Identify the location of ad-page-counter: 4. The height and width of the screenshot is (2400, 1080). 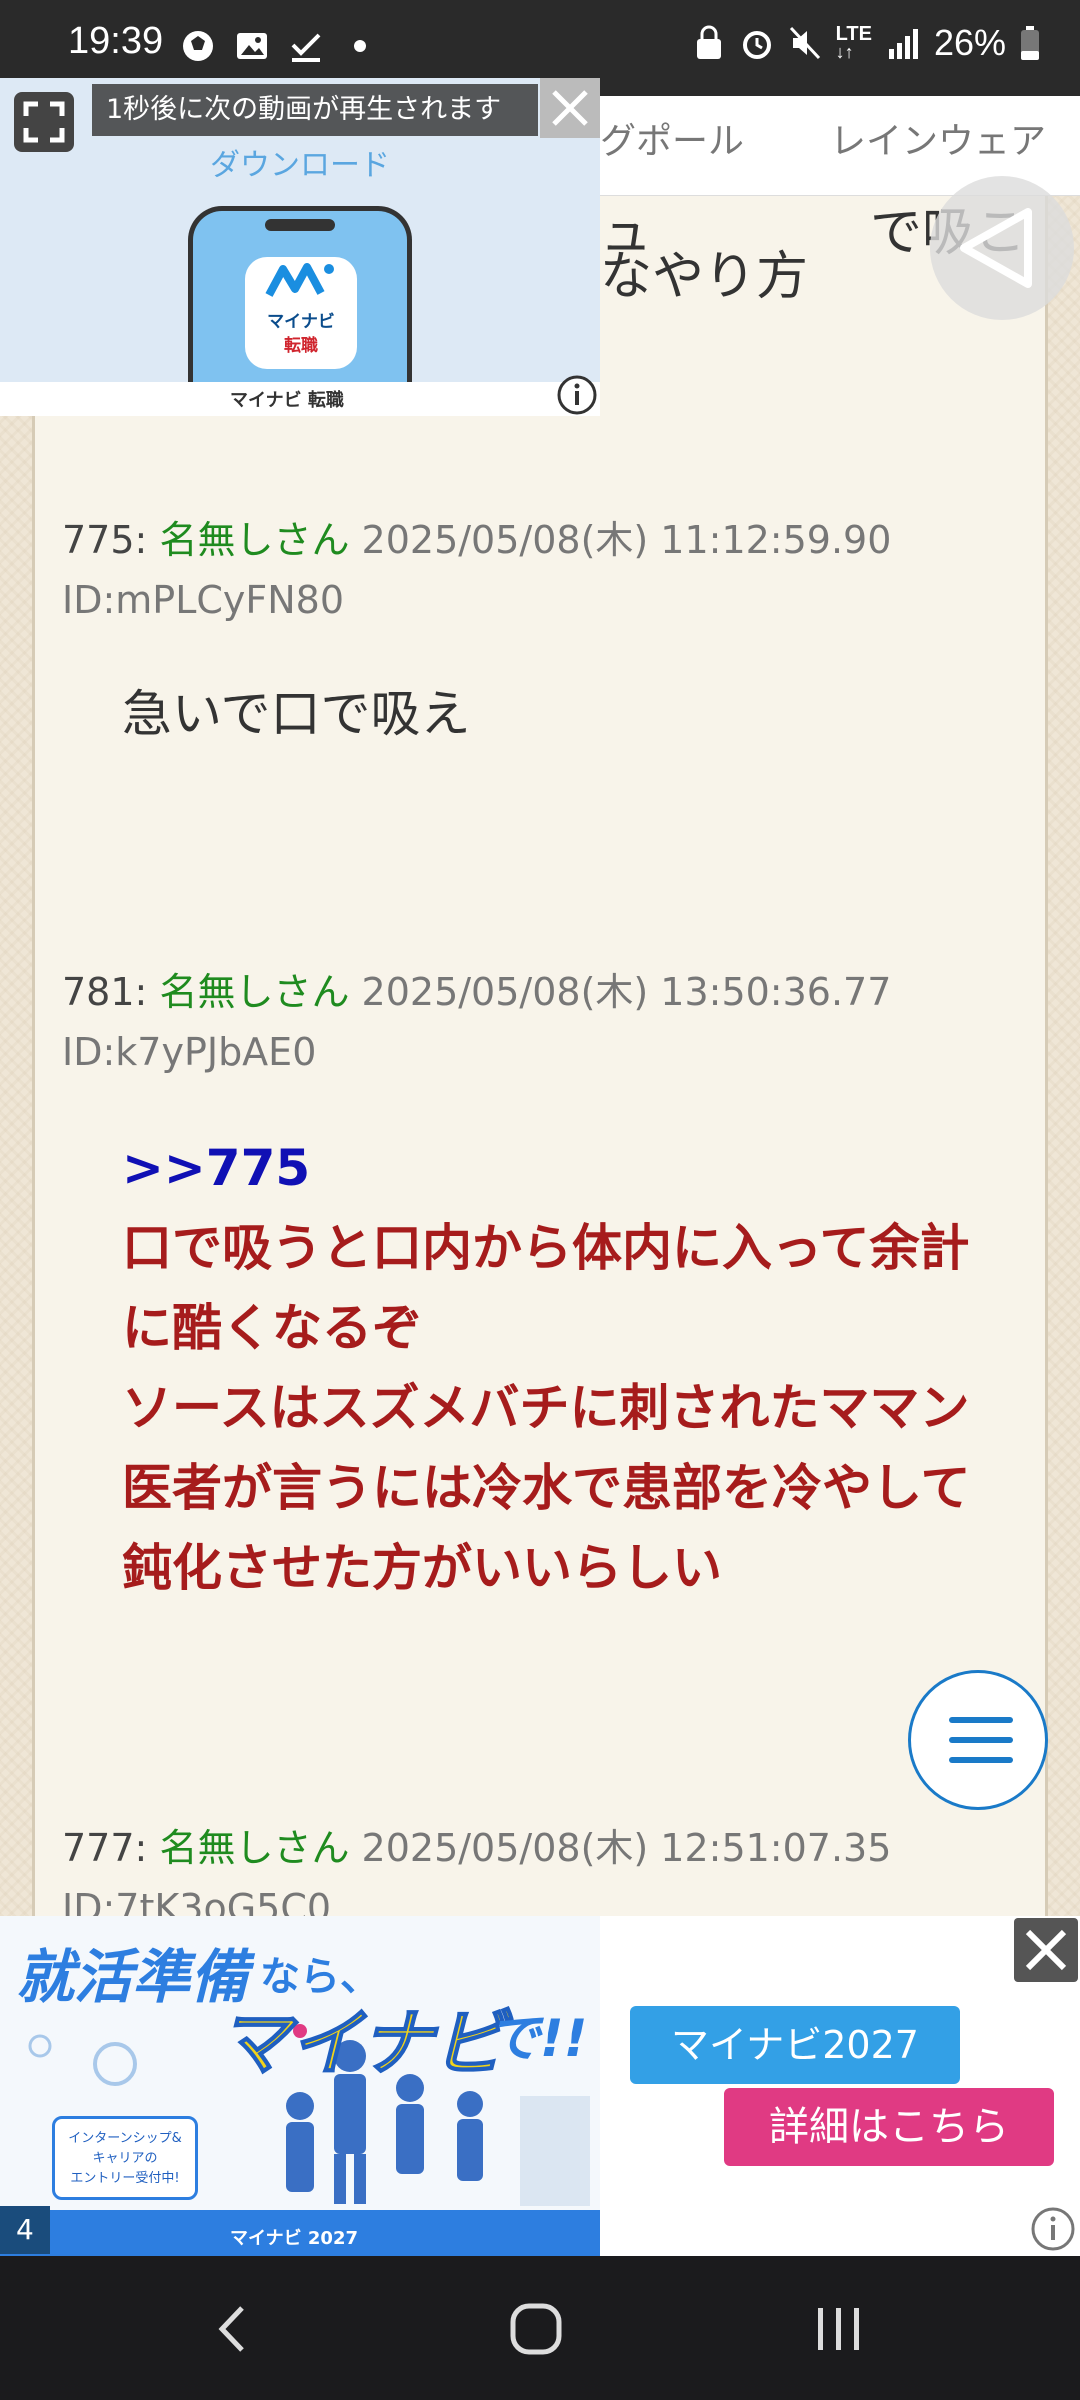
(25, 2230).